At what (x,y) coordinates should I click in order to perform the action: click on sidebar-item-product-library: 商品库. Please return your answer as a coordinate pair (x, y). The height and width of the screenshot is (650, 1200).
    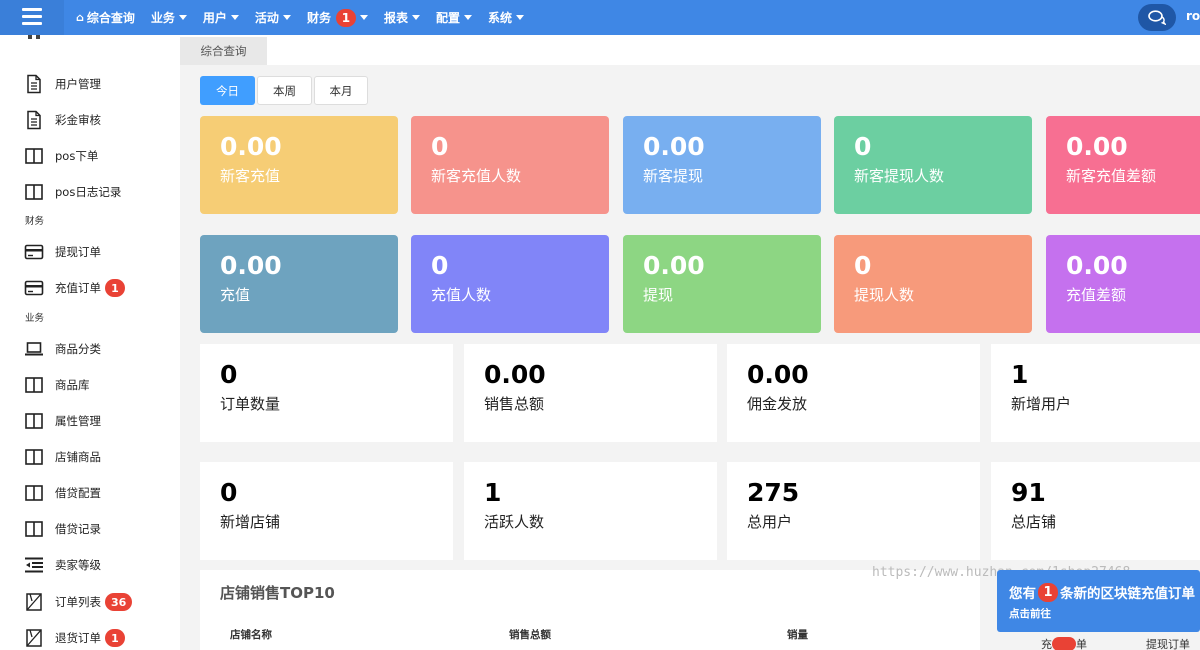
    Looking at the image, I should click on (57, 385).